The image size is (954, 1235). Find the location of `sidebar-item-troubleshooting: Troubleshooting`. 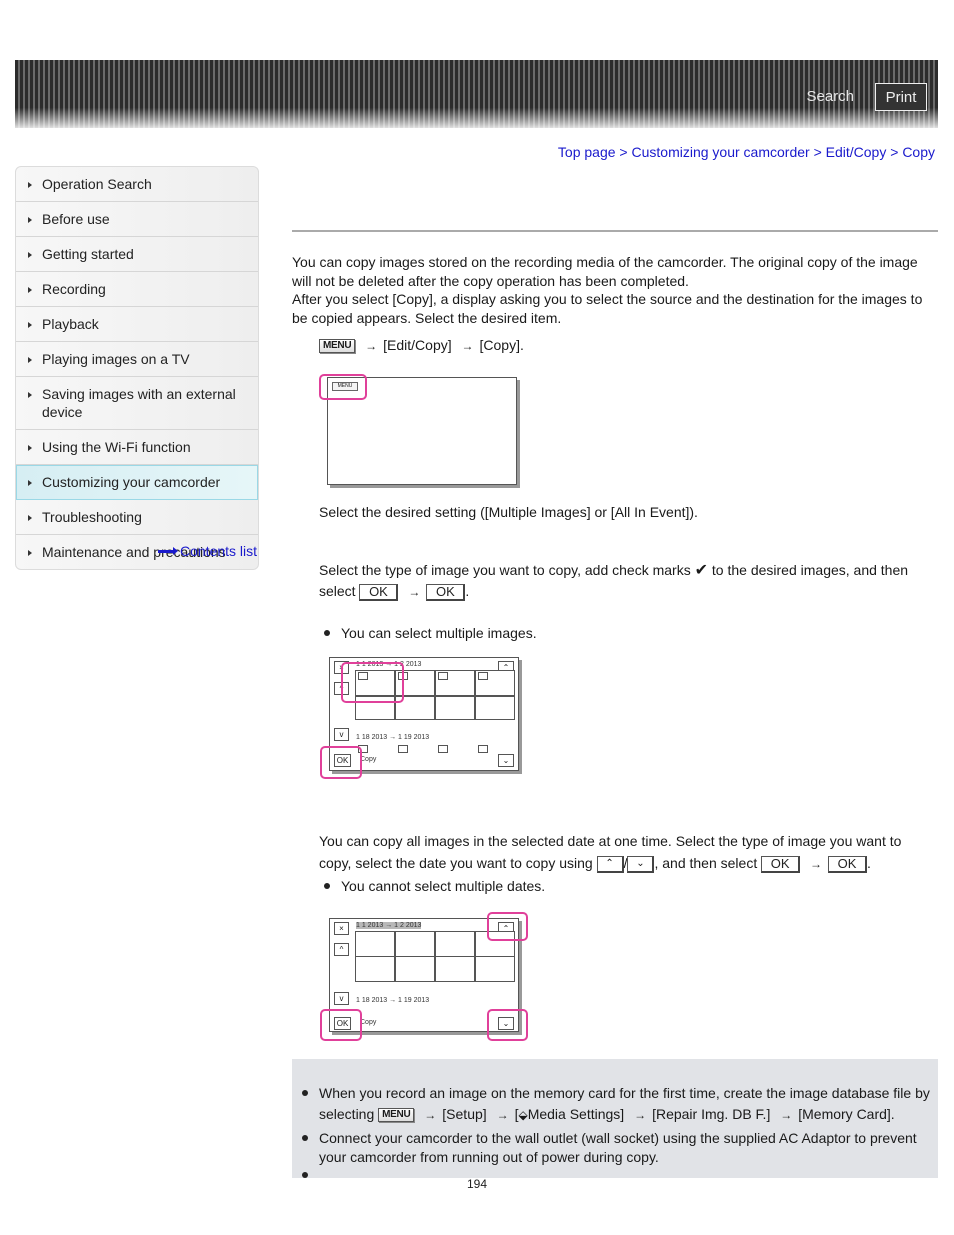

sidebar-item-troubleshooting: Troubleshooting is located at coordinates (137, 517).